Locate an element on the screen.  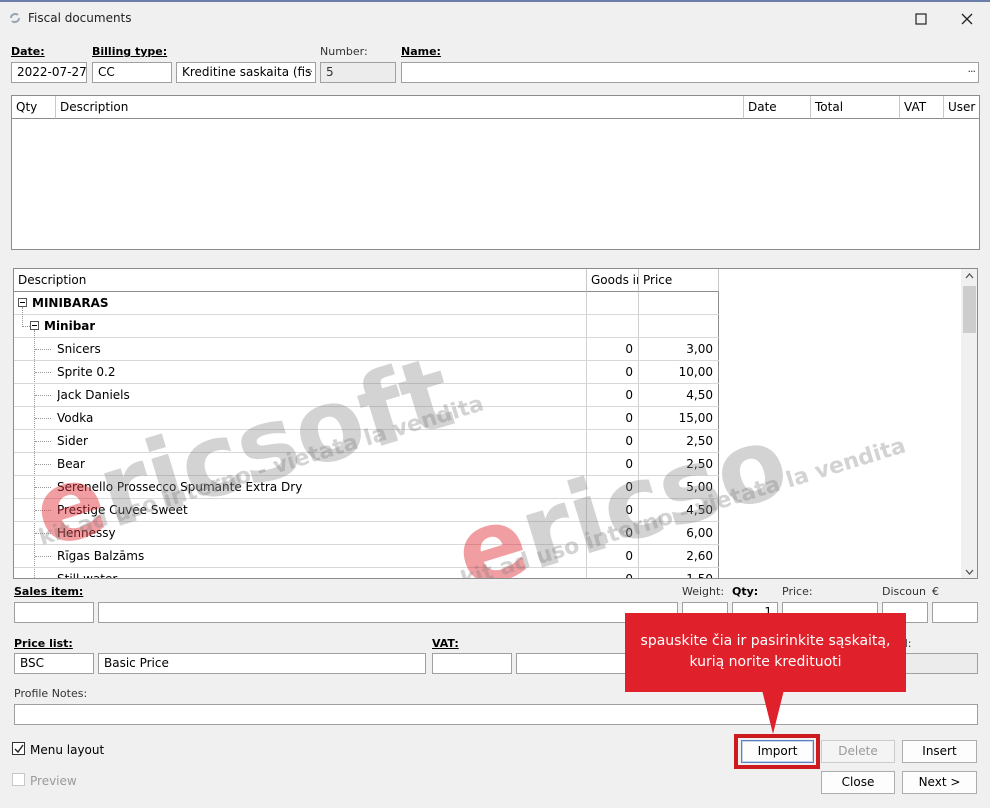
item-name: Rīgas Balzāms is located at coordinates (101, 556).